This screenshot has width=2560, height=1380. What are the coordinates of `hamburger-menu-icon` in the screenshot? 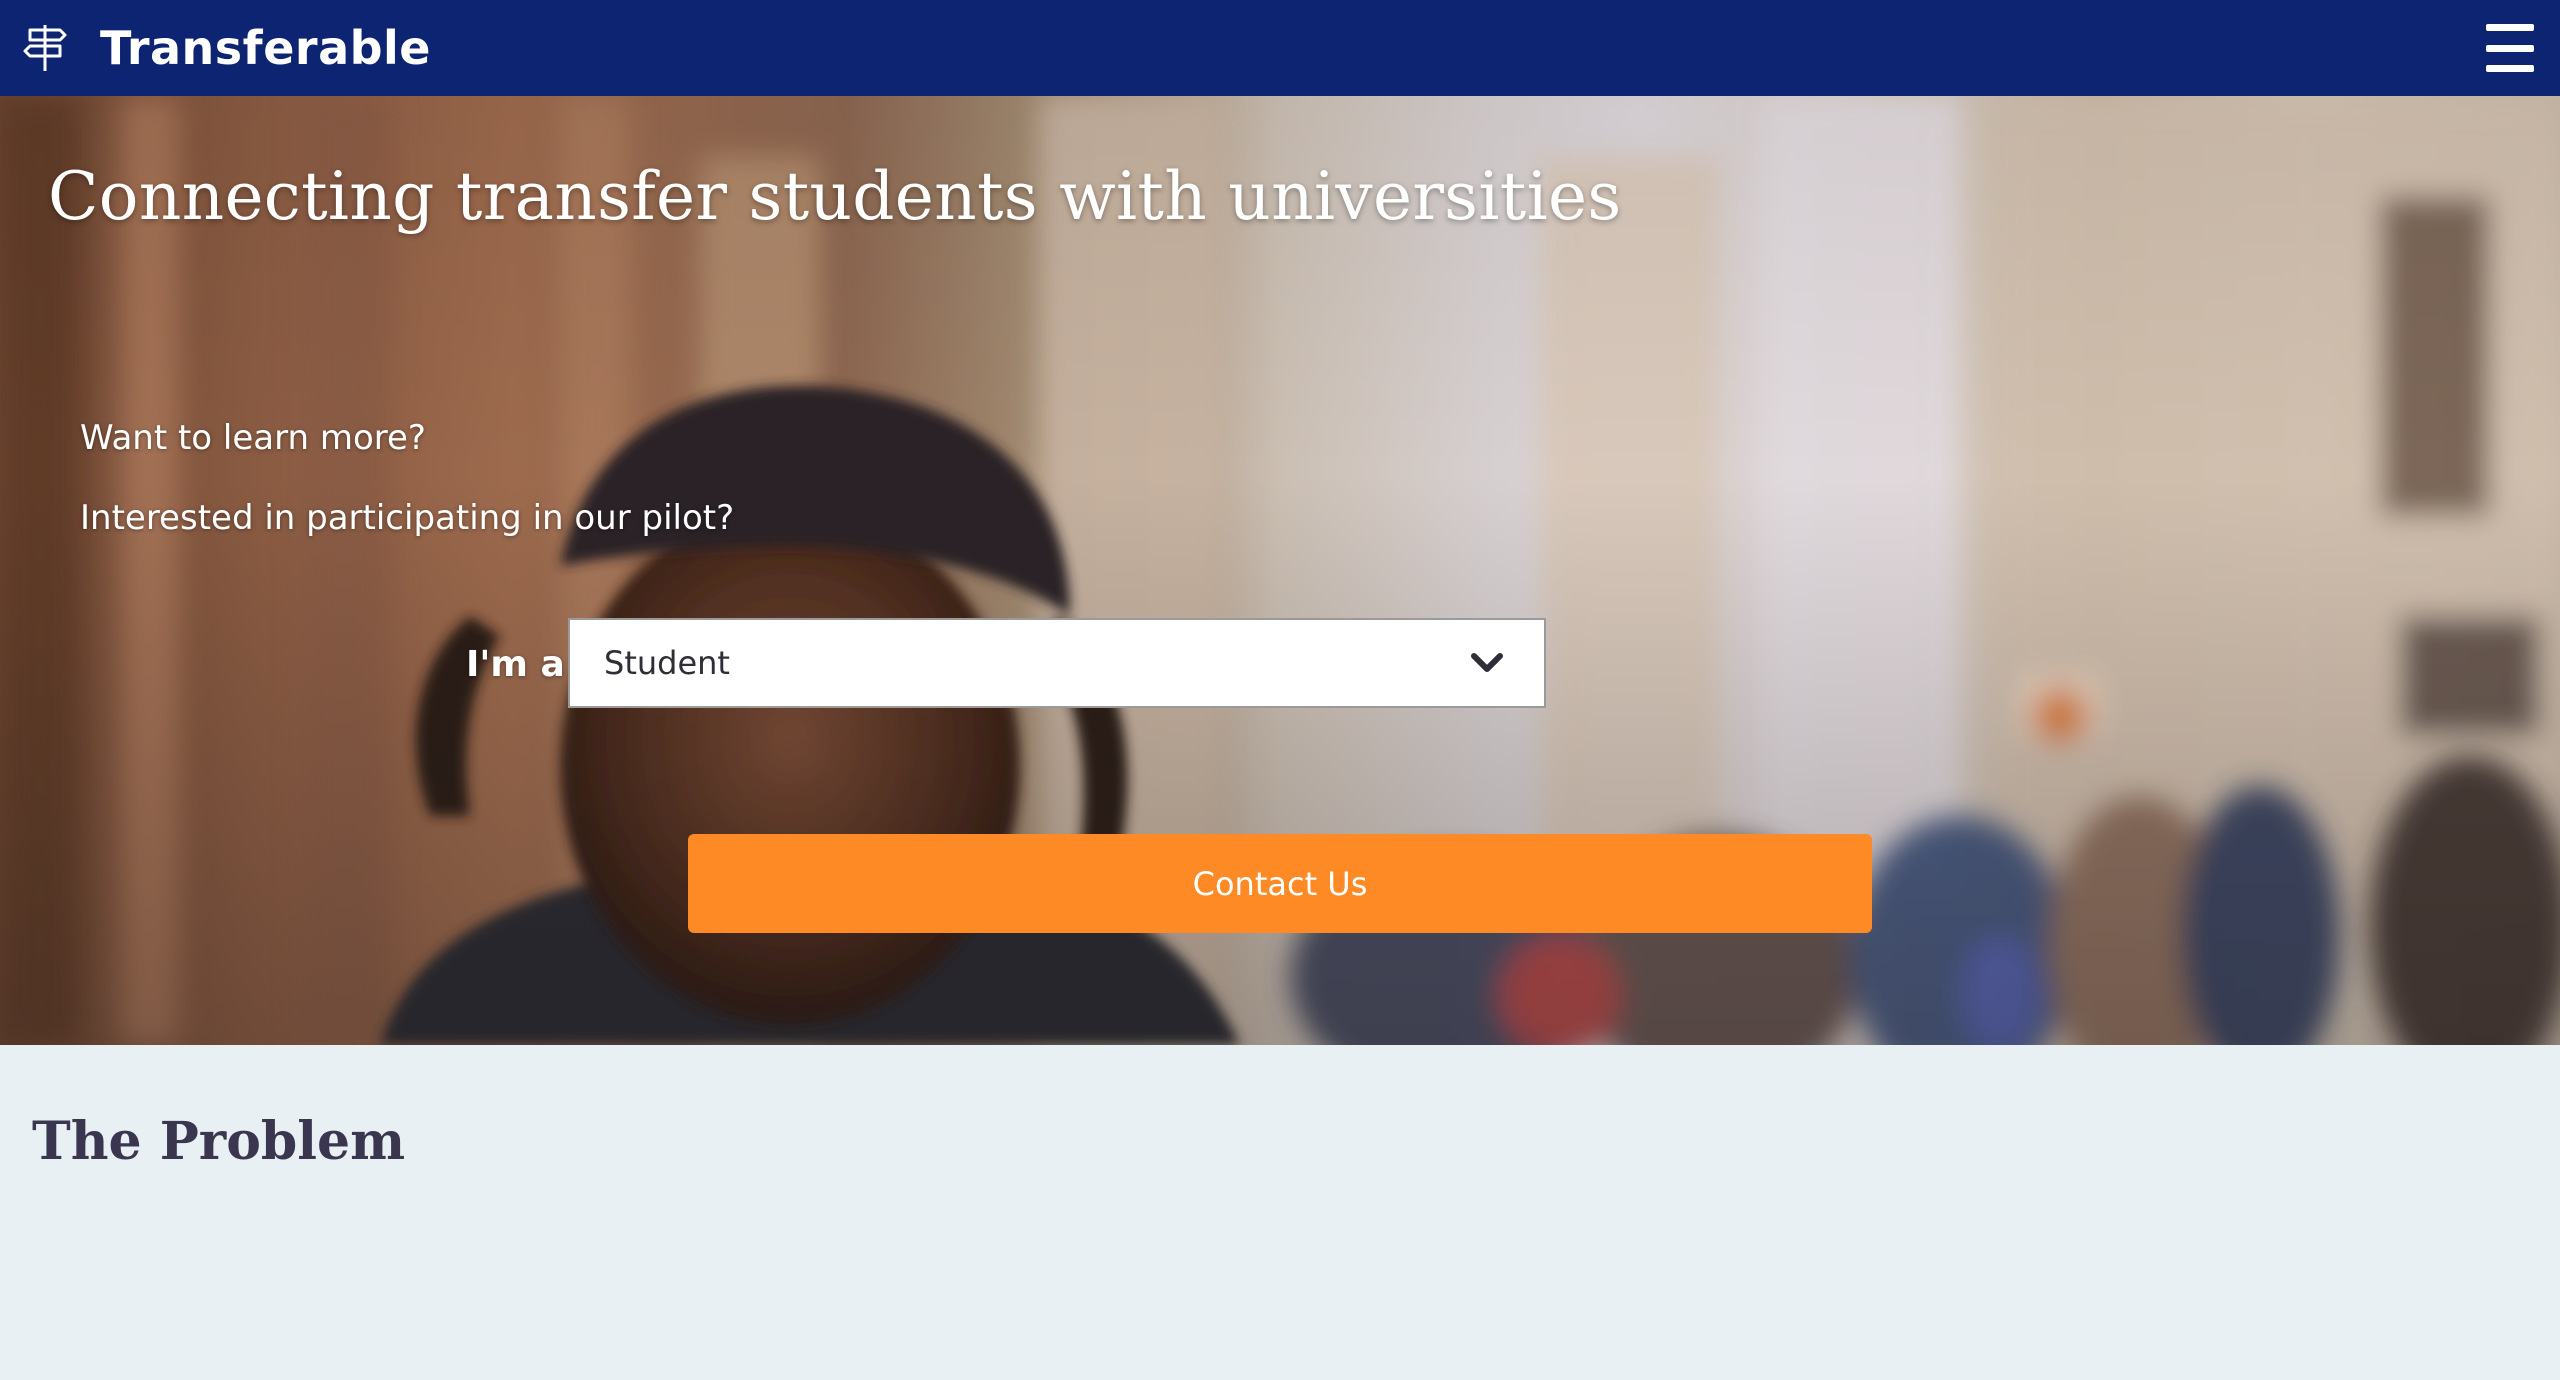 It's located at (2510, 48).